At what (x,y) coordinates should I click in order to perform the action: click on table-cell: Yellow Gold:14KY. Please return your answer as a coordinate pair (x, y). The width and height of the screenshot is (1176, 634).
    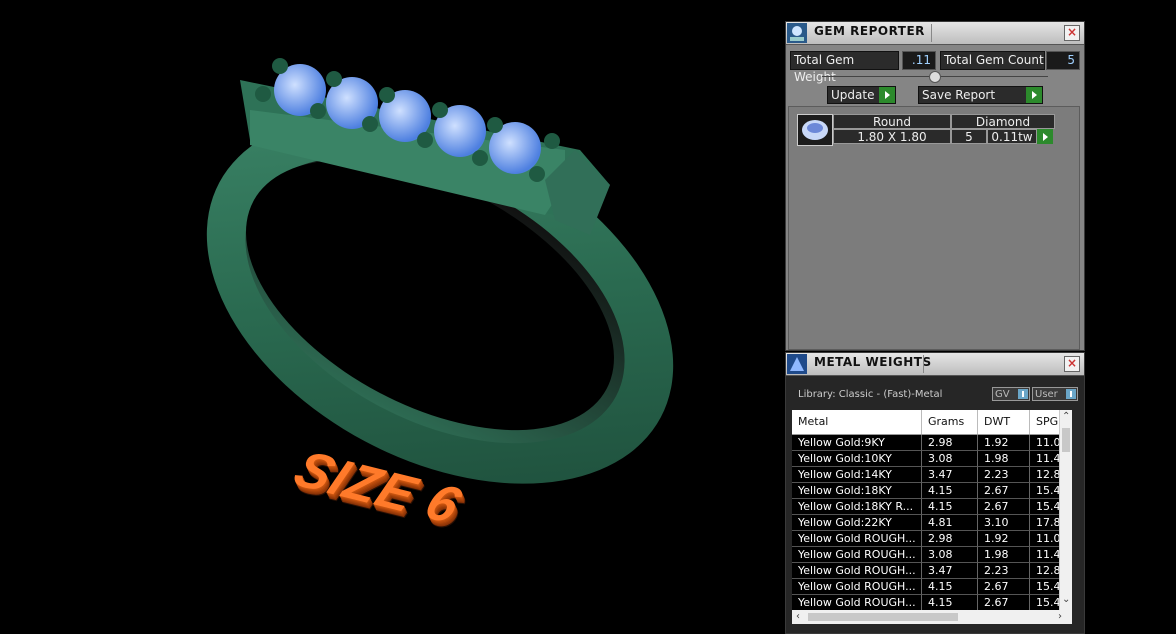
    Looking at the image, I should click on (857, 475).